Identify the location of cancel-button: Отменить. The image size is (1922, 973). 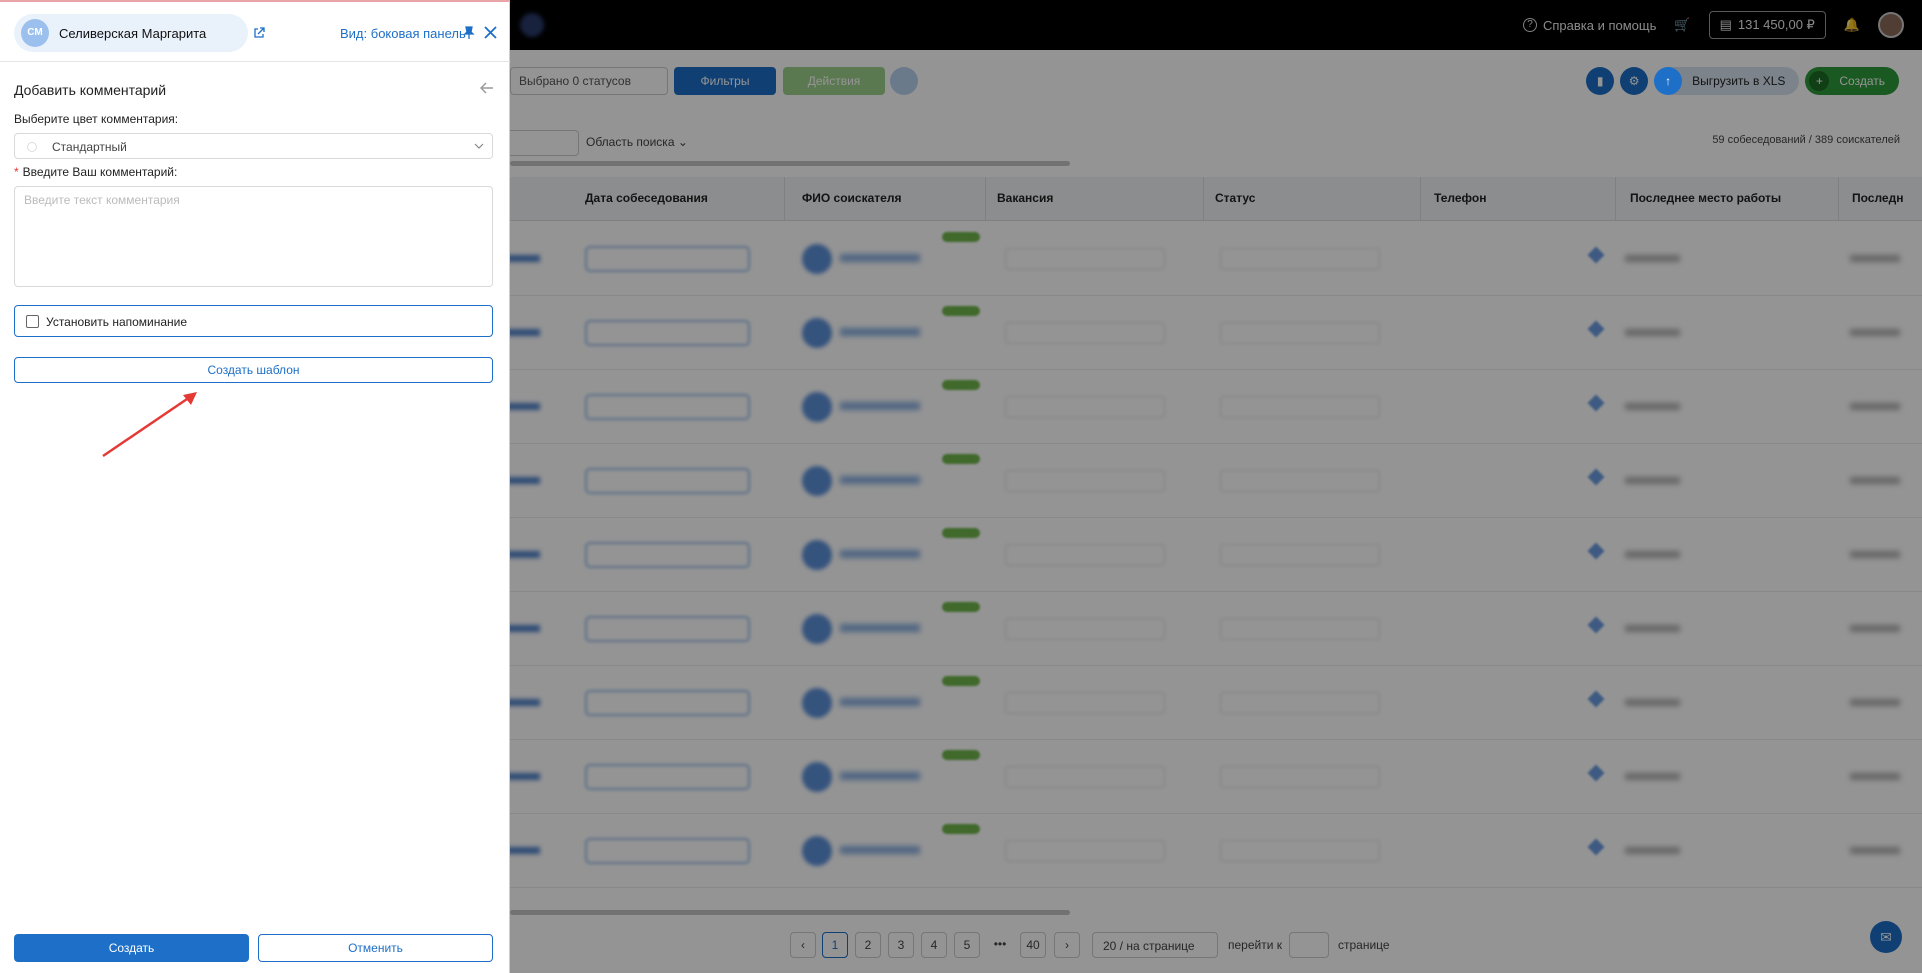
(375, 948).